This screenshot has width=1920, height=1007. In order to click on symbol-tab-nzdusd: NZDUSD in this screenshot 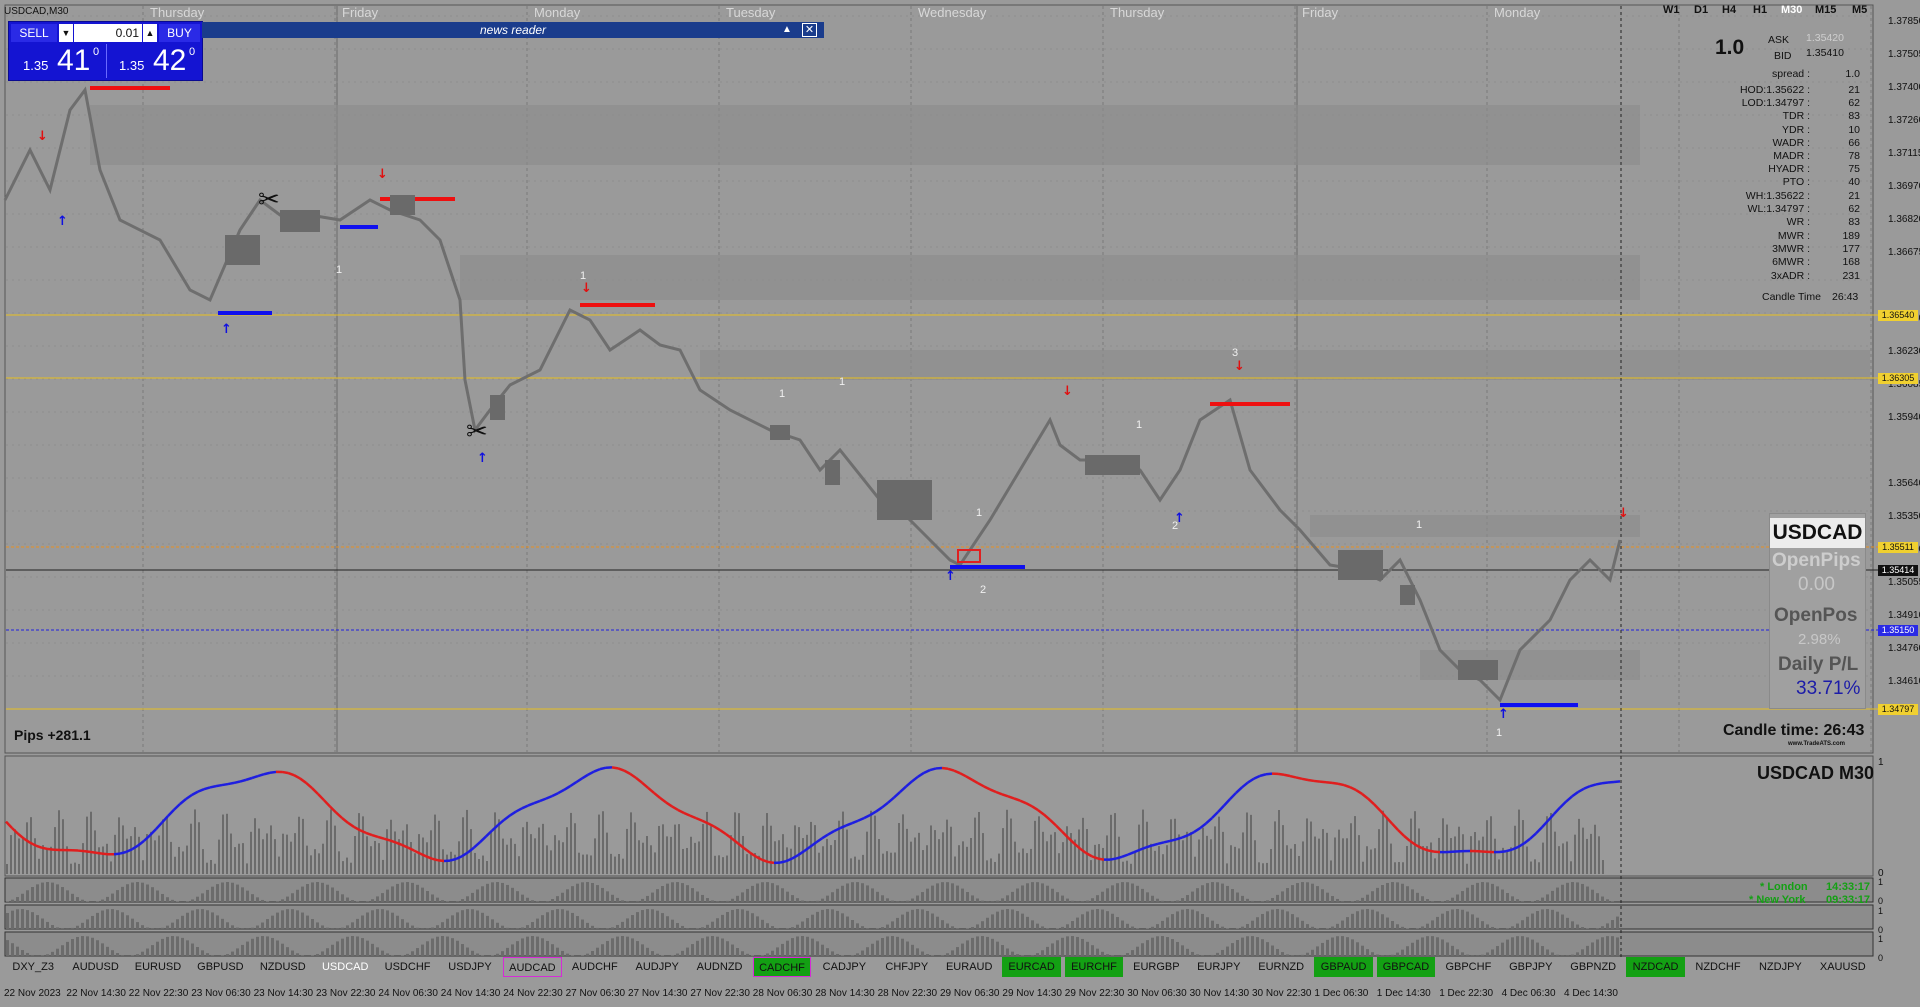, I will do `click(283, 967)`.